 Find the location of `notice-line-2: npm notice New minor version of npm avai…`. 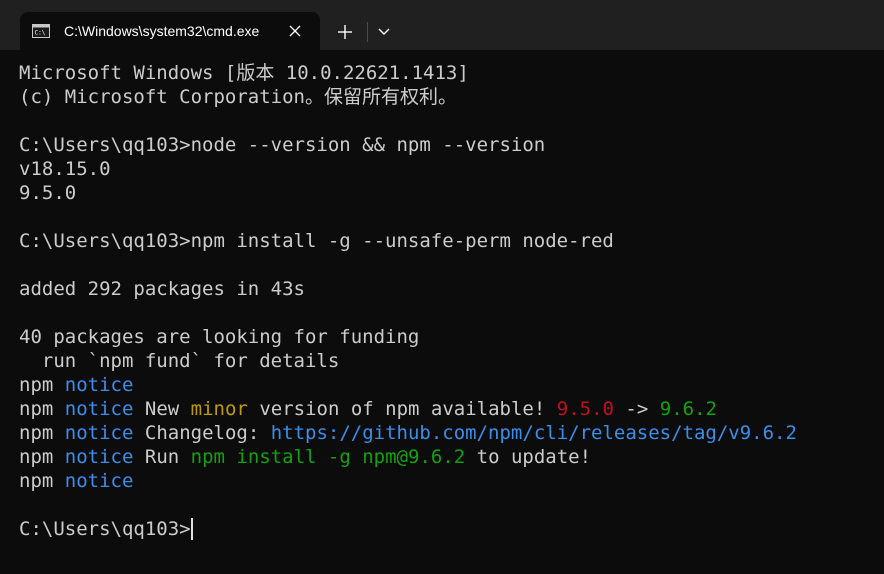

notice-line-2: npm notice New minor version of npm avai… is located at coordinates (368, 409).